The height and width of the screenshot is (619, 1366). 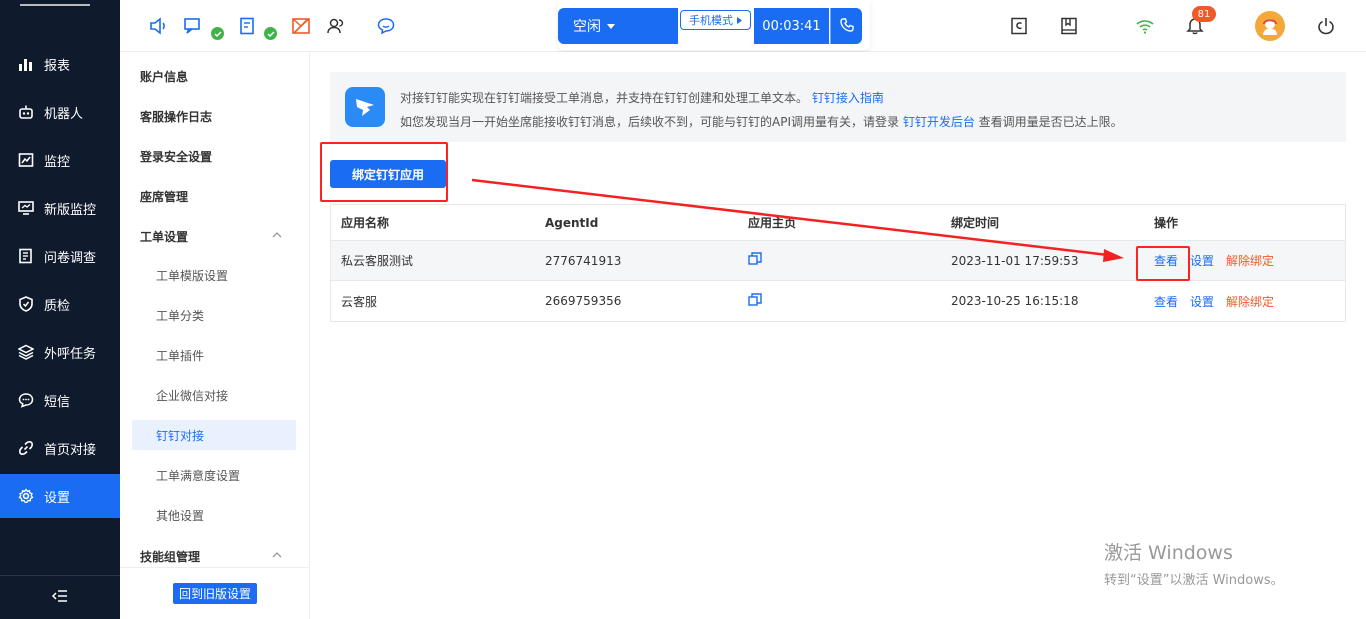 What do you see at coordinates (214, 435) in the screenshot?
I see `submenu-dingtalk-integration: 钉钉对接` at bounding box center [214, 435].